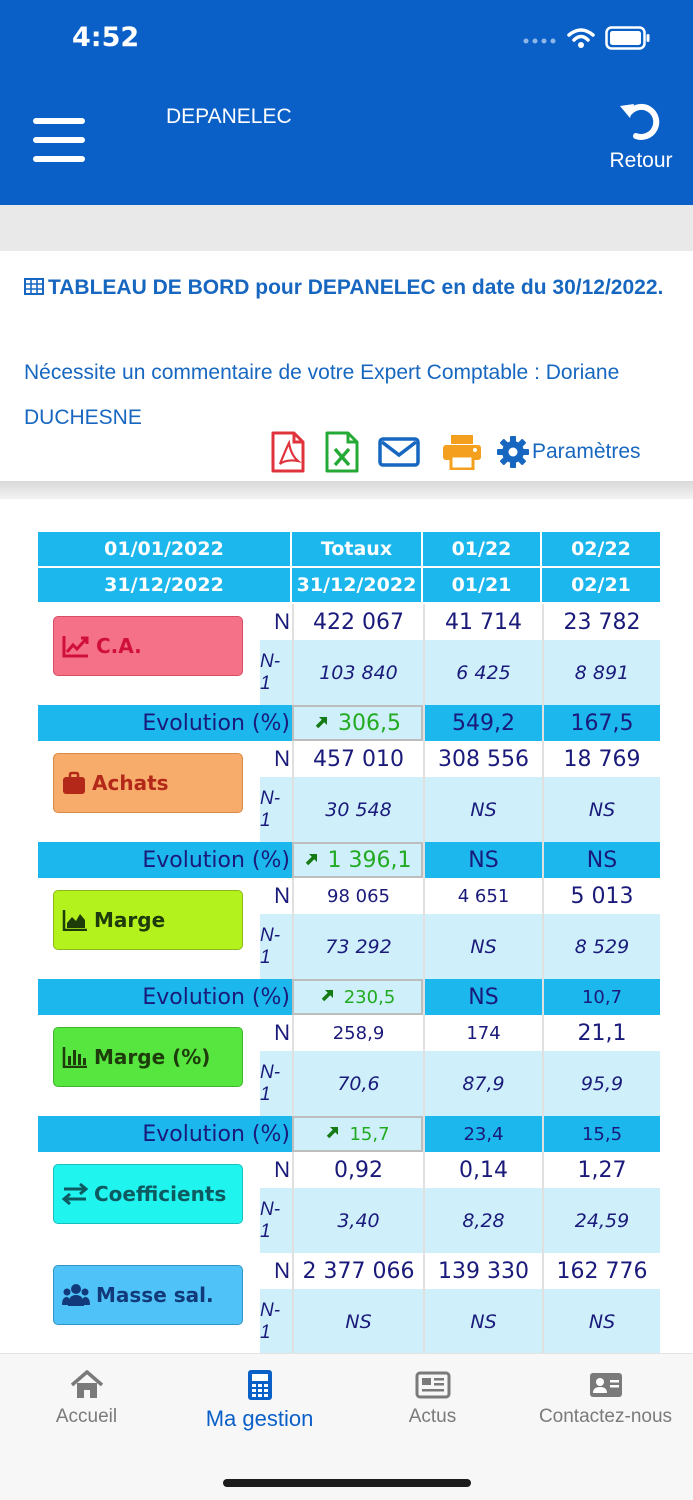  I want to click on value-n: 308 556, so click(483, 759).